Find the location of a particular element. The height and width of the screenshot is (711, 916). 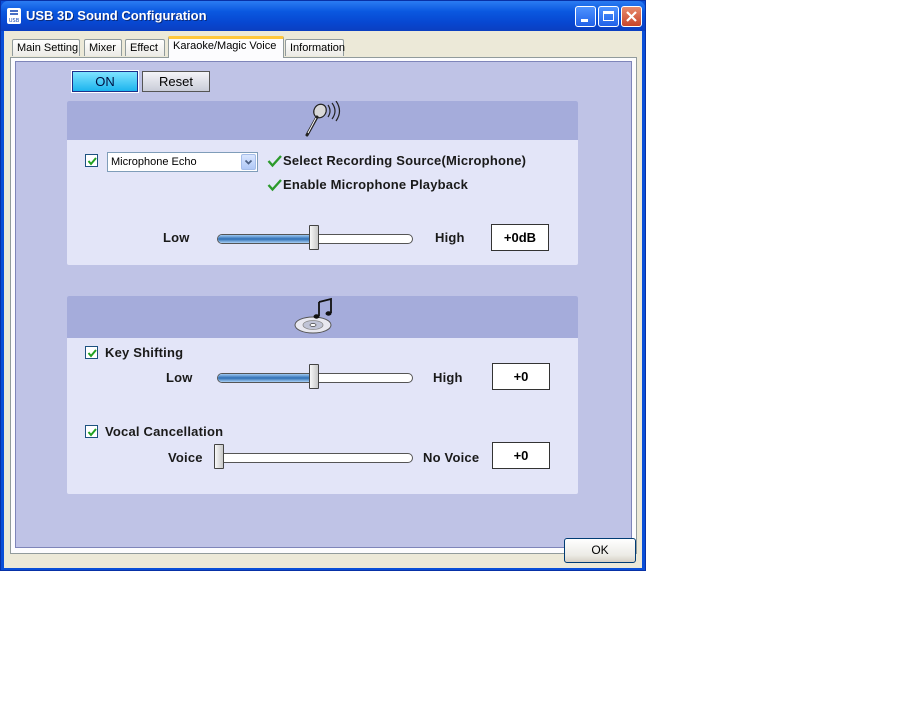

select-recording-source-label: Select Recording Source(Microphone) is located at coordinates (405, 160).